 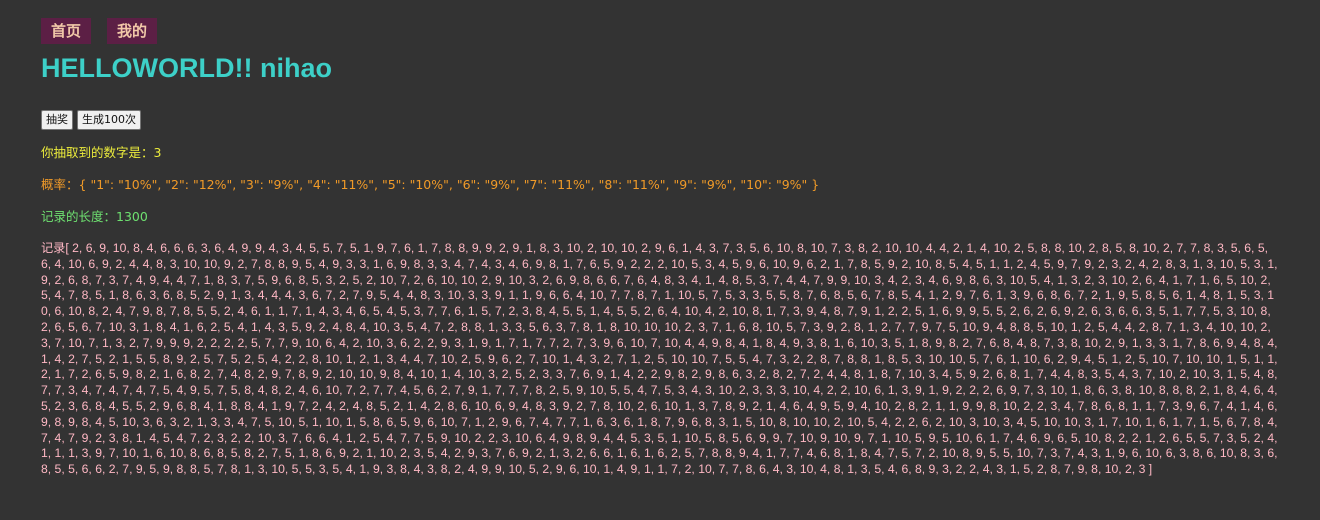 I want to click on record-length-line: 记录的长度：1300, so click(x=660, y=217).